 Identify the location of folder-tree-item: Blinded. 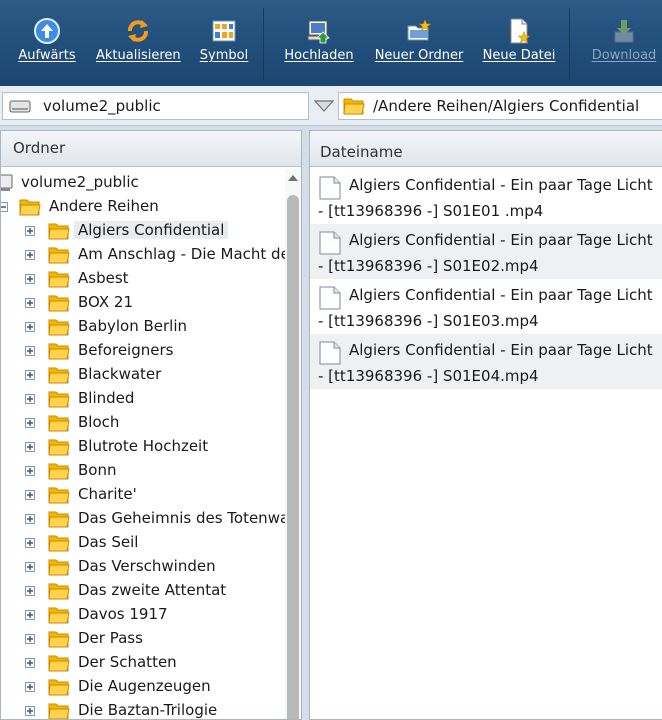
(143, 399).